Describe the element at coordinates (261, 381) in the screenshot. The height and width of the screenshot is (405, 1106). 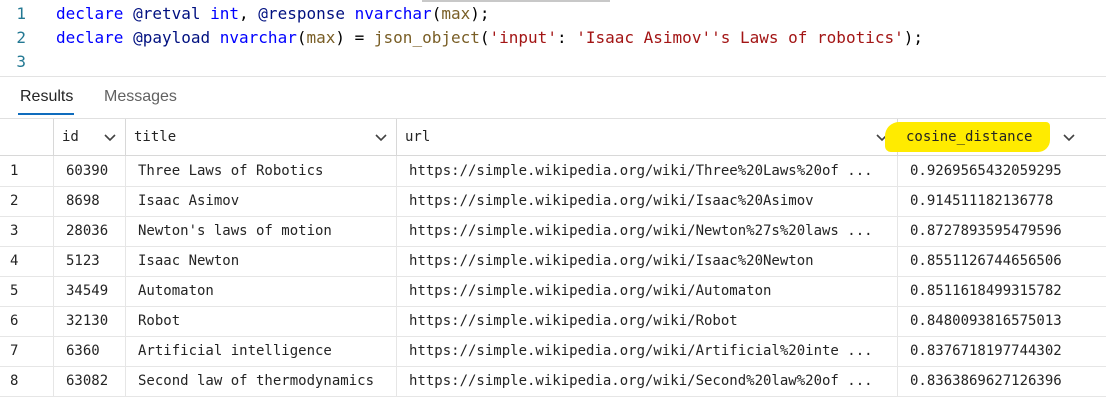
I see `title-cell: Second law of thermodynamics` at that location.